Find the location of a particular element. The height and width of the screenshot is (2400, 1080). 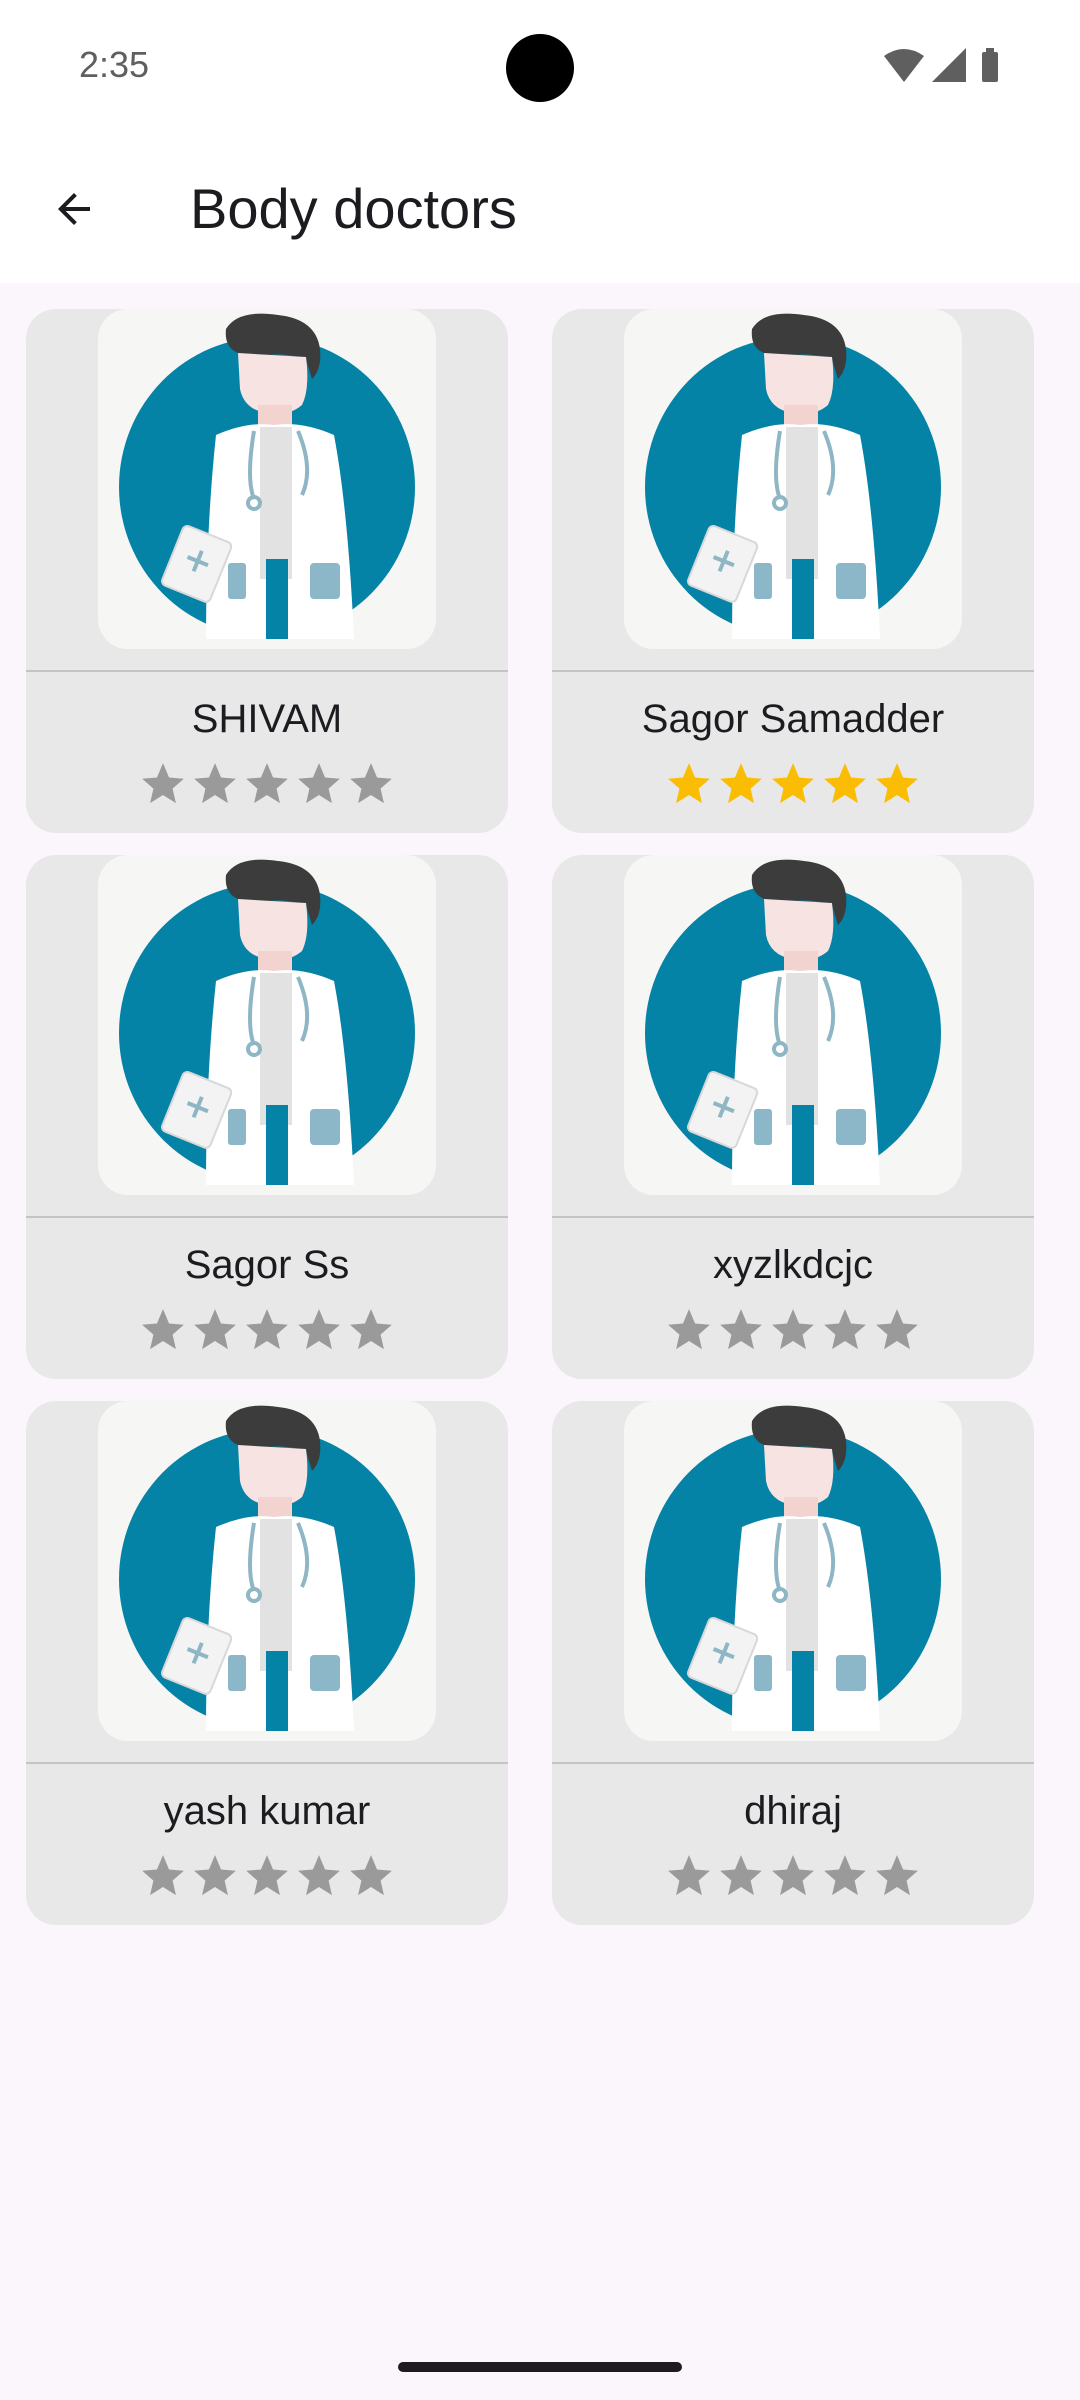

doctor-name: Sagor Ss is located at coordinates (267, 1265).